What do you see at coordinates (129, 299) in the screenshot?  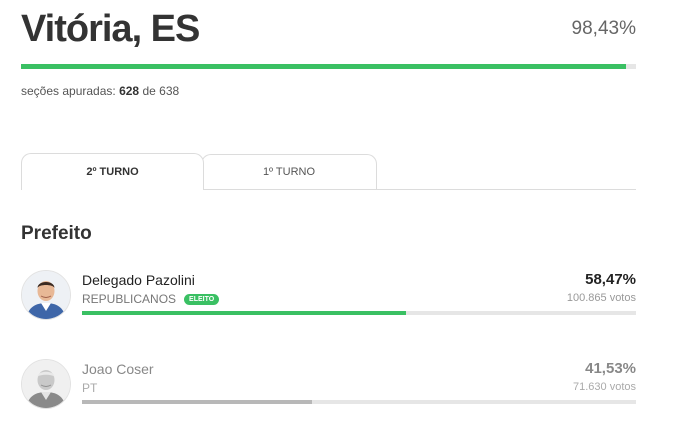 I see `candidate-party-name: REPUBLICANOS` at bounding box center [129, 299].